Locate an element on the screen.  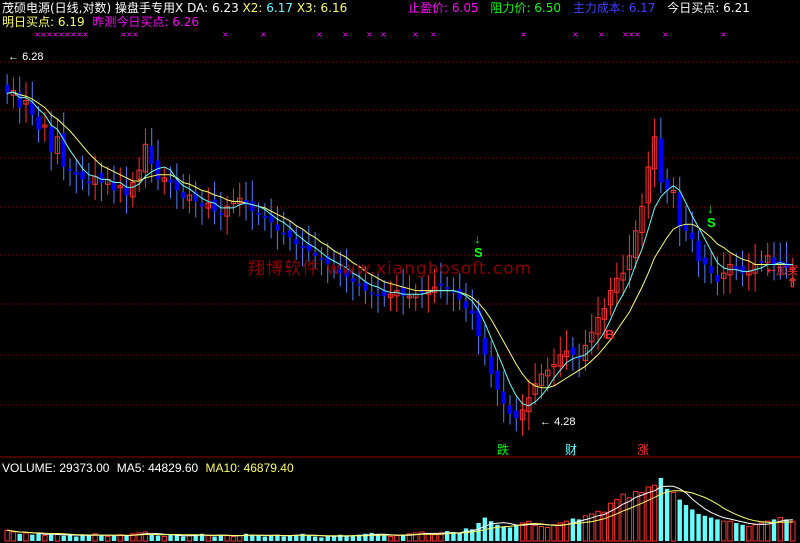
da-value: 6.23 is located at coordinates (225, 8).